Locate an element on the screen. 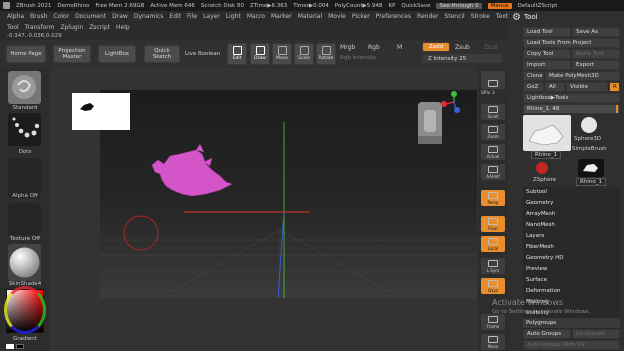 Image resolution: width=624 pixels, height=351 pixels. export-button: Export is located at coordinates (596, 65).